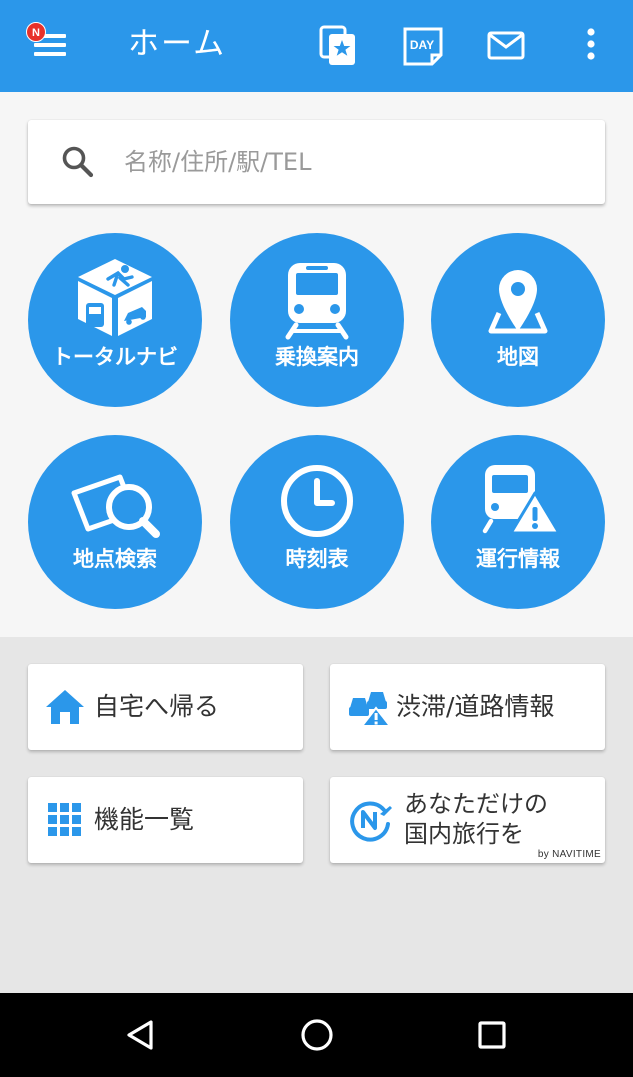  What do you see at coordinates (370, 709) in the screenshot?
I see `traffic-cars-warning-icon` at bounding box center [370, 709].